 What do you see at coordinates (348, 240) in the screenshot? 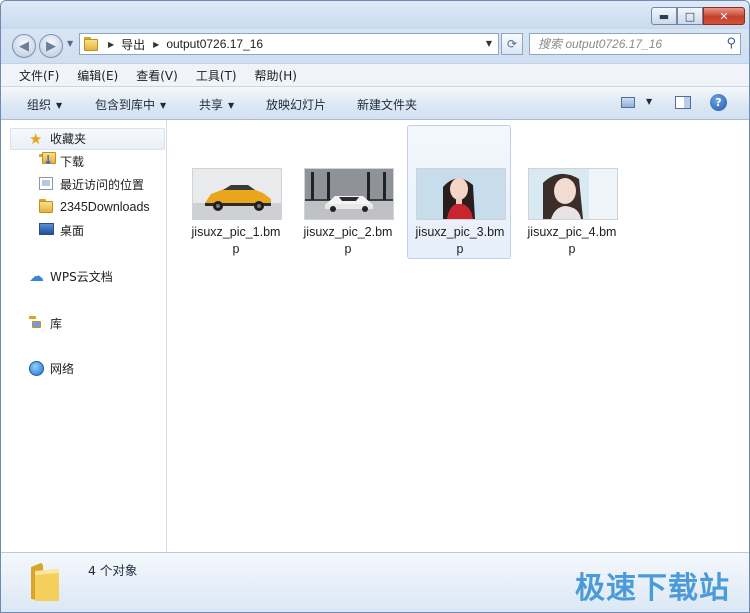
I see `file-name: jisuxz_pic_2.bmp` at bounding box center [348, 240].